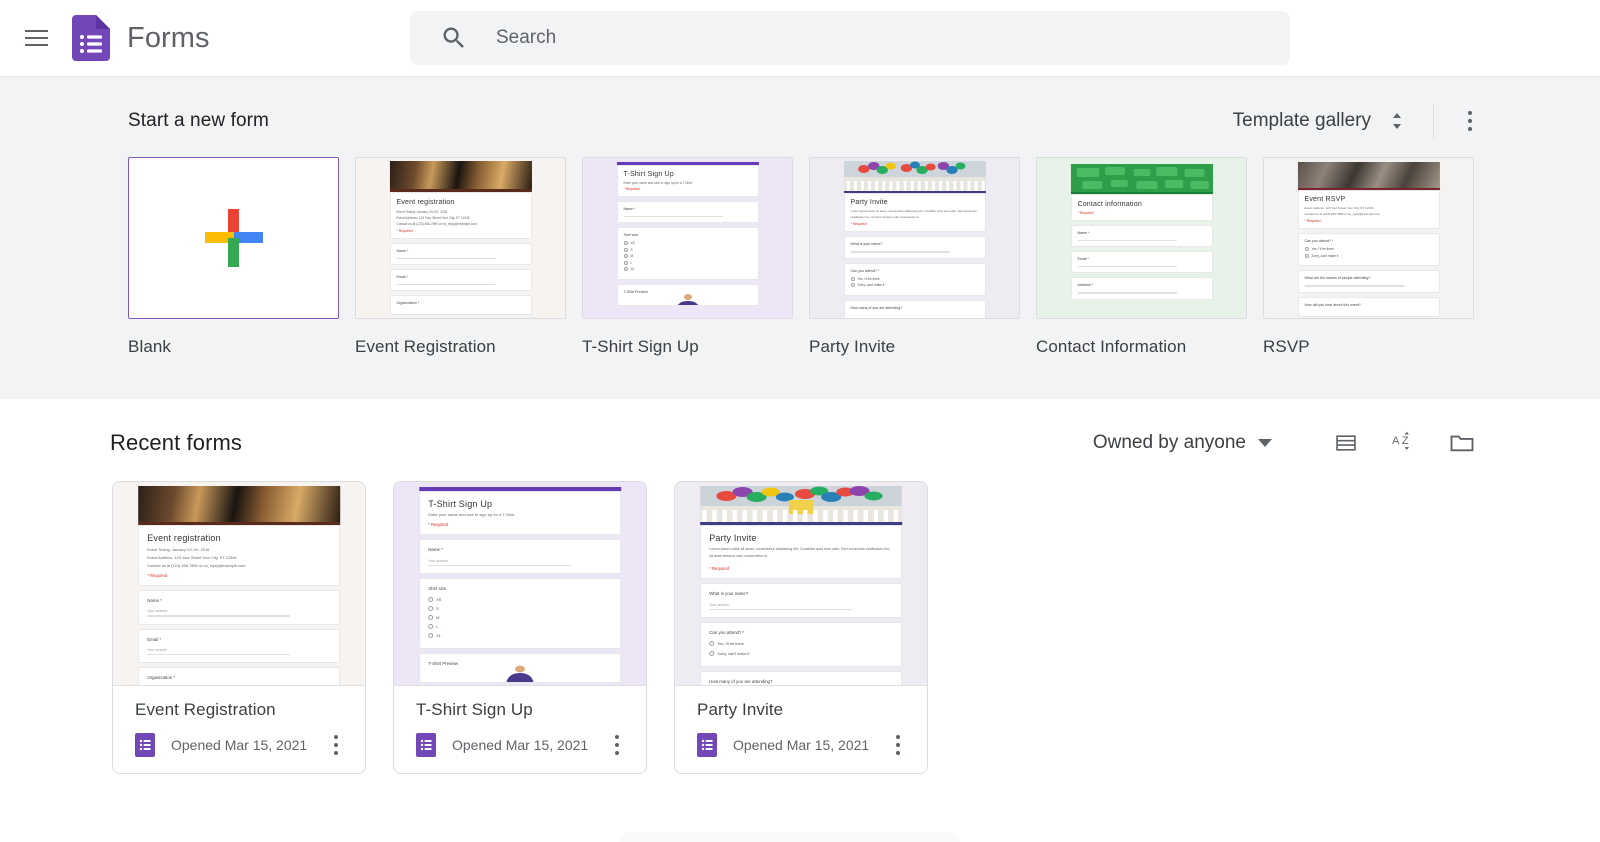  What do you see at coordinates (914, 176) in the screenshot?
I see `balloons-image` at bounding box center [914, 176].